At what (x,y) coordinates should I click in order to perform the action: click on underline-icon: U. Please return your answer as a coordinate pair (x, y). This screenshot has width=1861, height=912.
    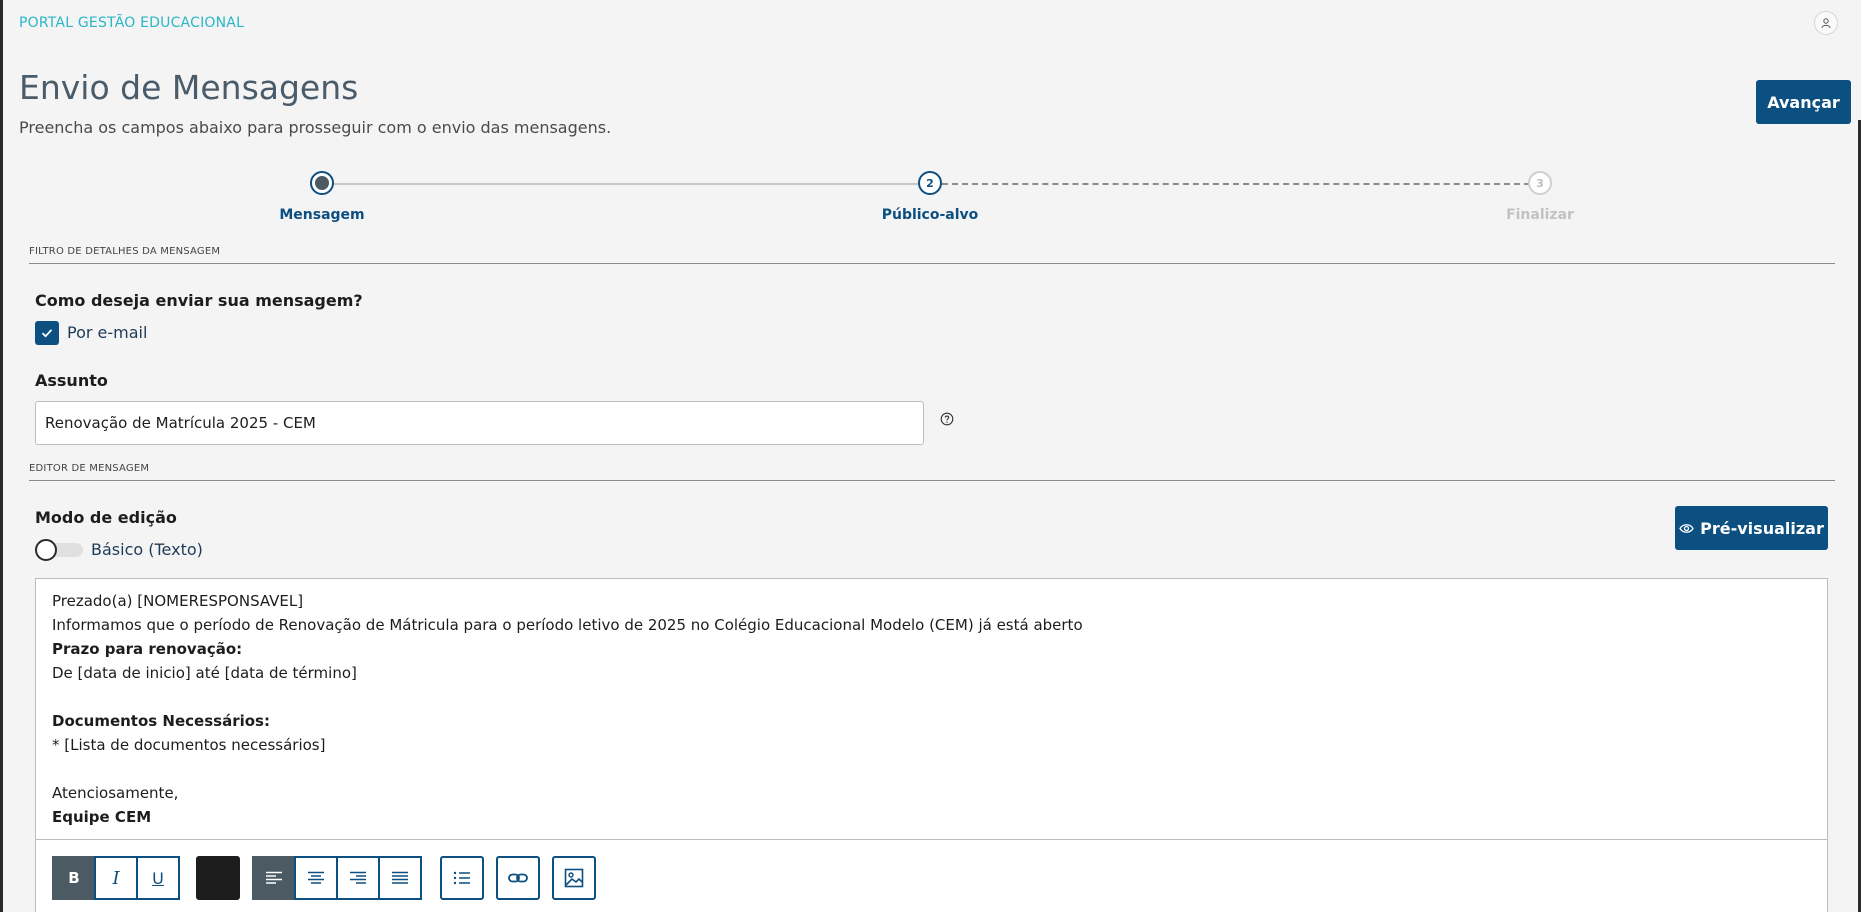
    Looking at the image, I should click on (158, 878).